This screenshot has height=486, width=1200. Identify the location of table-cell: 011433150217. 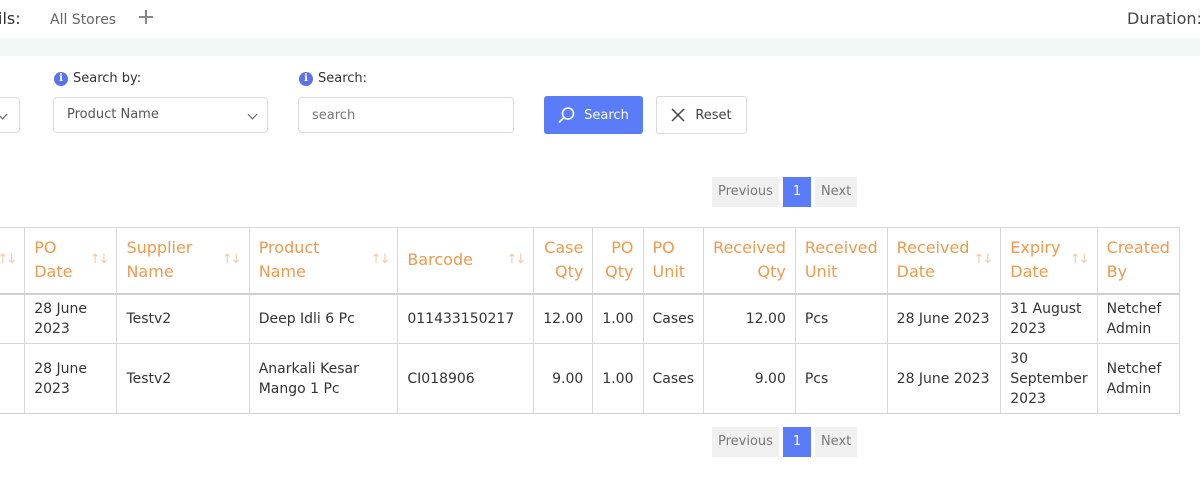
(466, 318).